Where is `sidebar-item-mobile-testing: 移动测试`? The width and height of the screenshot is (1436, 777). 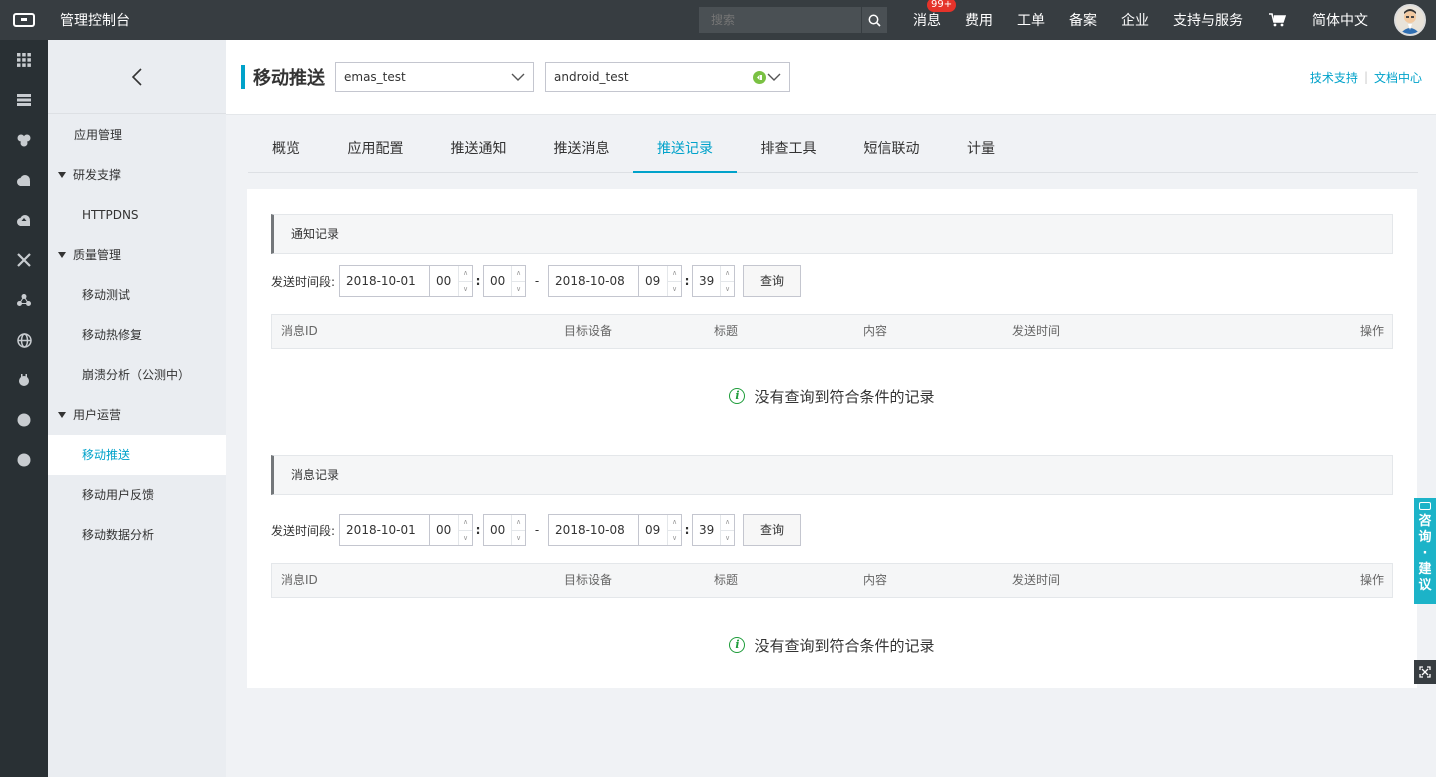
sidebar-item-mobile-testing: 移动测试 is located at coordinates (137, 295).